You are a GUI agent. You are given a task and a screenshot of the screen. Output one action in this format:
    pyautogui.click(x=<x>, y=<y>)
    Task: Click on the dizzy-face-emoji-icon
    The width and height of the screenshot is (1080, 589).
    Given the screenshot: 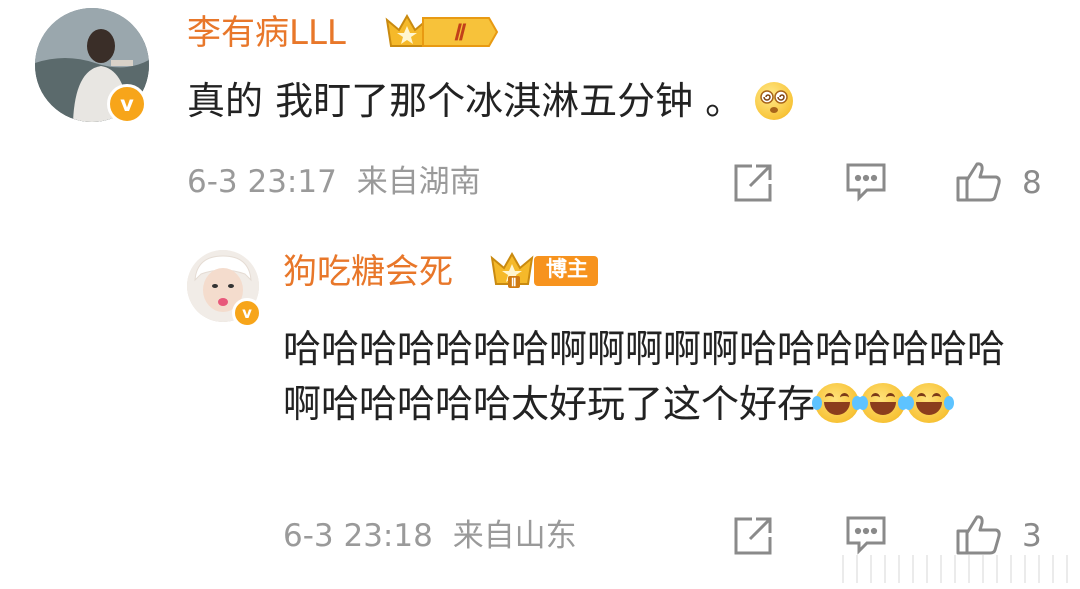 What is the action you would take?
    pyautogui.click(x=774, y=101)
    